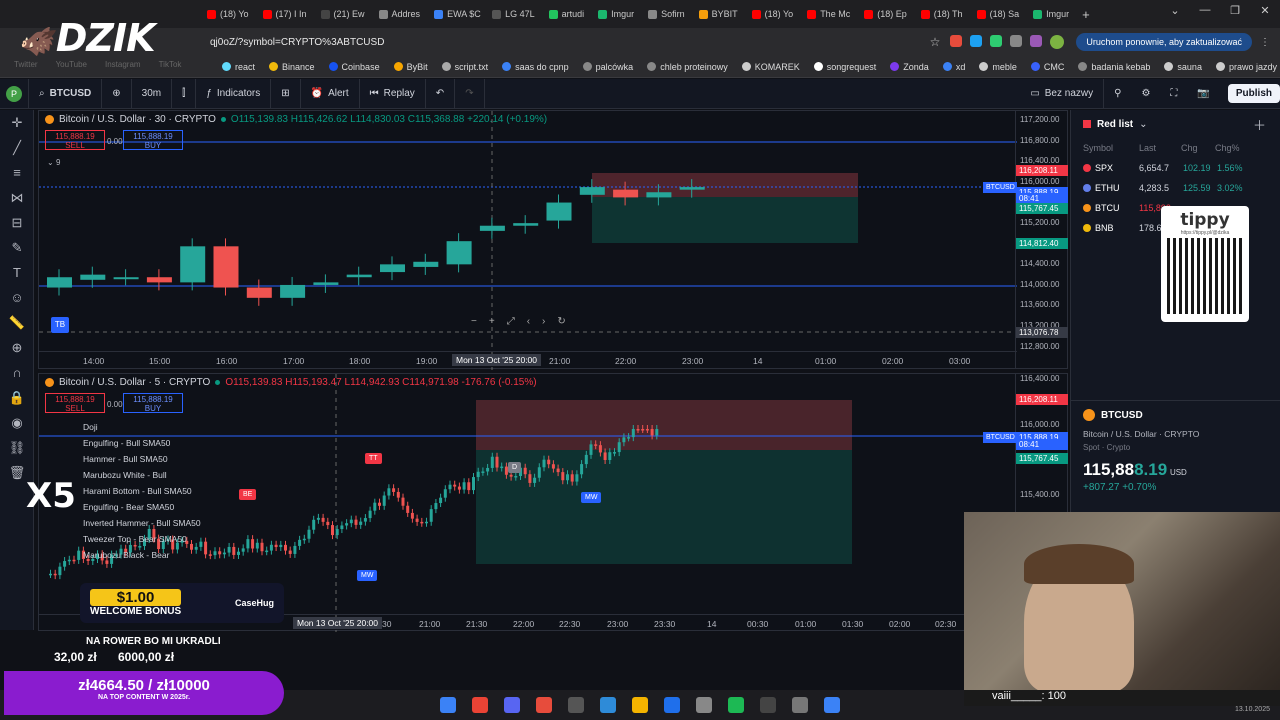  I want to click on text-icon: T, so click(17, 272).